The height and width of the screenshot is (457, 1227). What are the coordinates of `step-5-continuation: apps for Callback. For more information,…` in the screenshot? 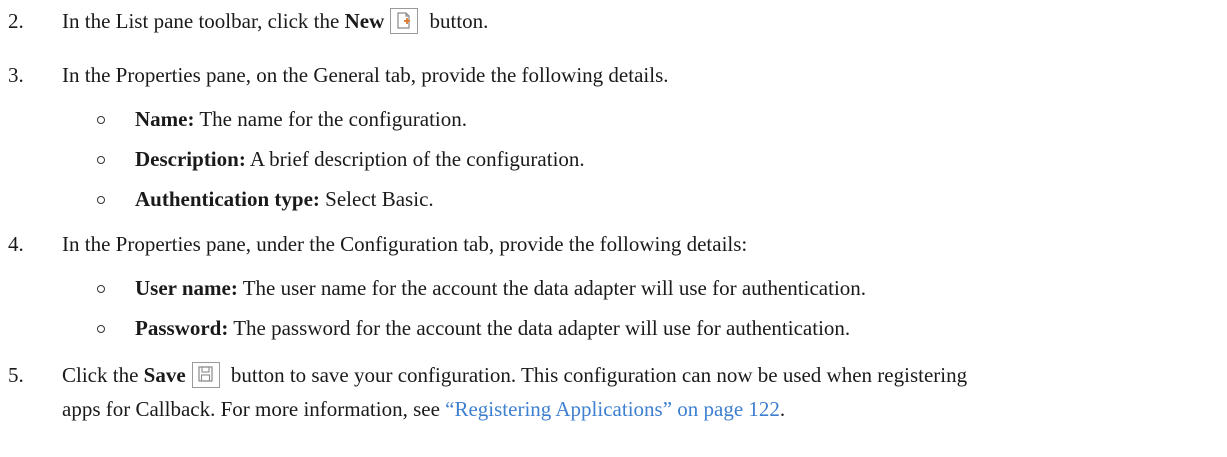 It's located at (423, 409).